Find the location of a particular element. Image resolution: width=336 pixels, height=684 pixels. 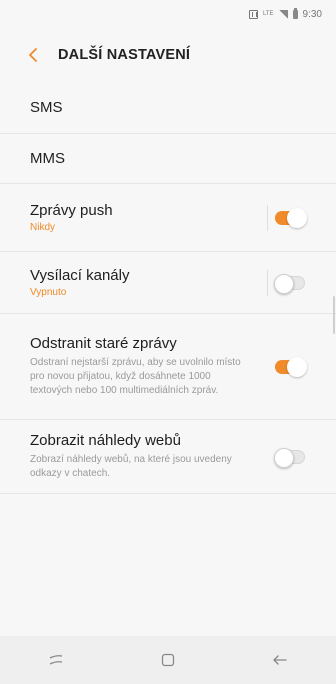

broadcast-label: Vysílací kanály is located at coordinates (80, 275).